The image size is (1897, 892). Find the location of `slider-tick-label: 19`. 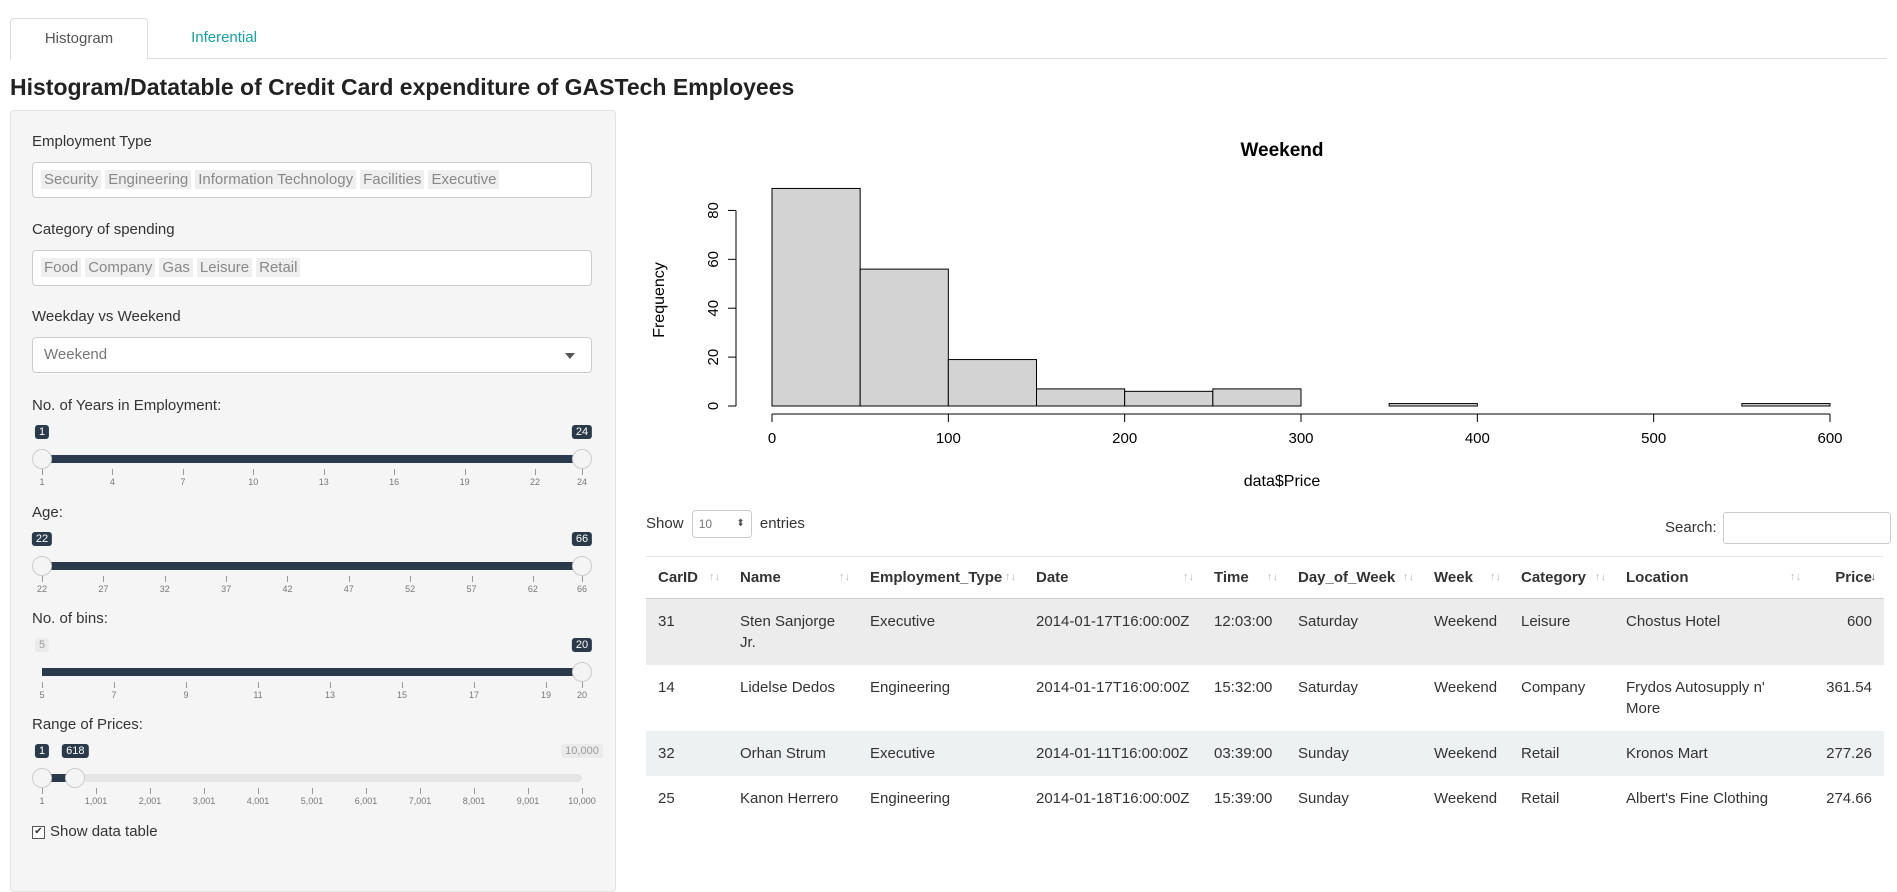

slider-tick-label: 19 is located at coordinates (464, 482).